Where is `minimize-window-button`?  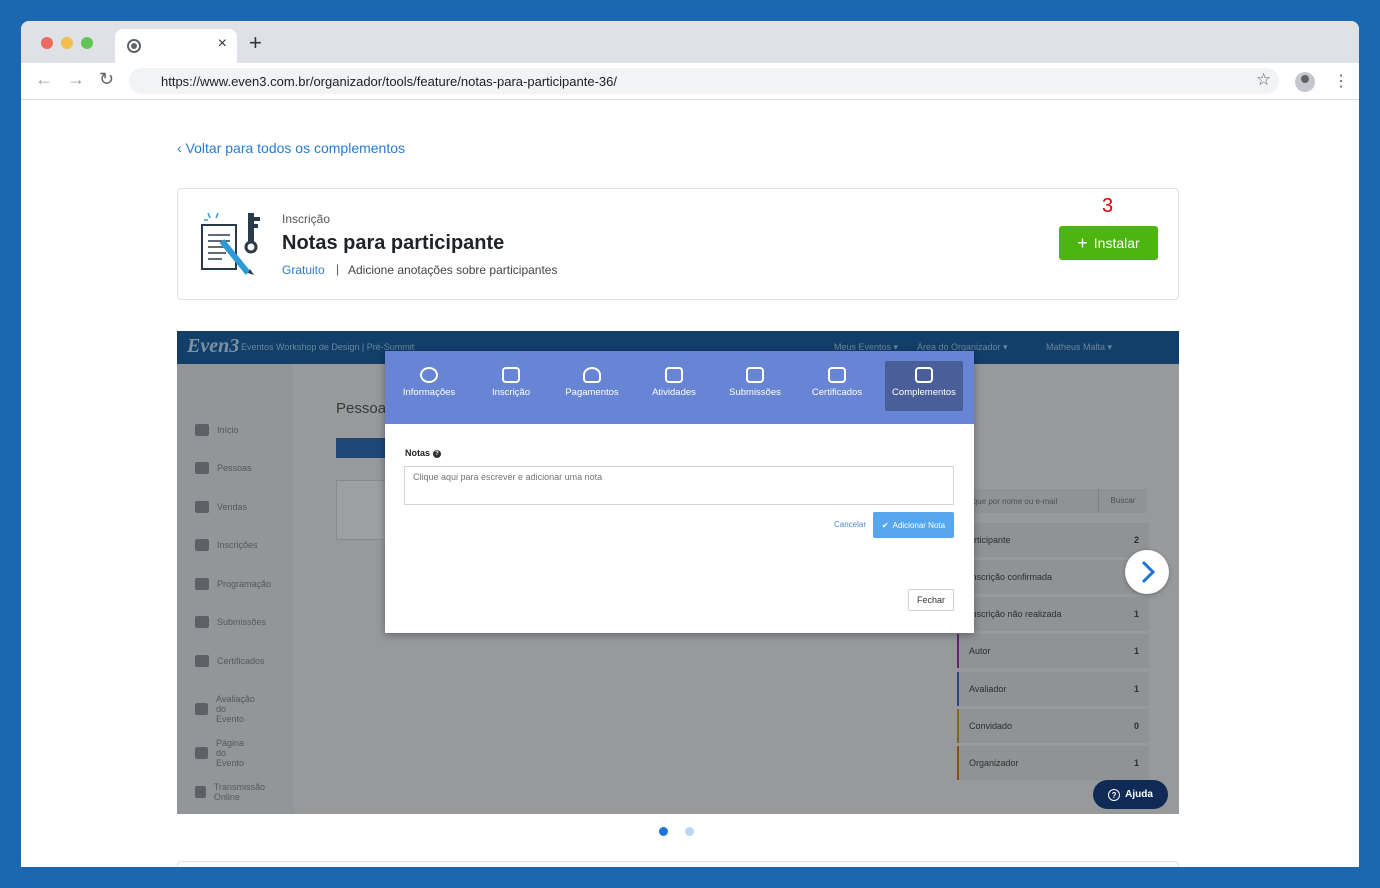
minimize-window-button is located at coordinates (67, 43).